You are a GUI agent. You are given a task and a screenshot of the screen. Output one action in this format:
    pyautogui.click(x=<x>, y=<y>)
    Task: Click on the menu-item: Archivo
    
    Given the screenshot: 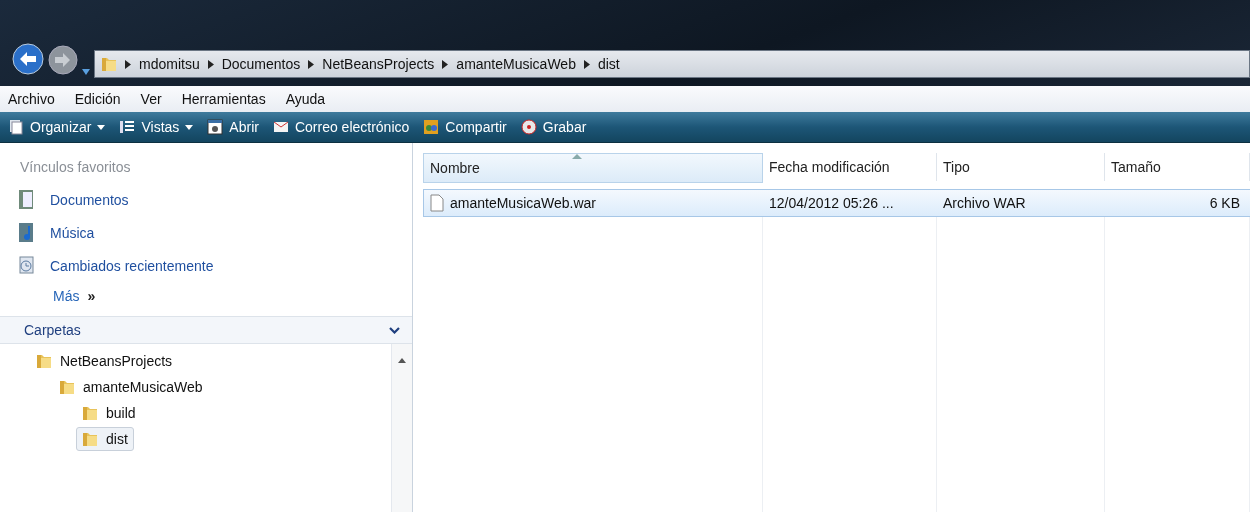 What is the action you would take?
    pyautogui.click(x=31, y=99)
    